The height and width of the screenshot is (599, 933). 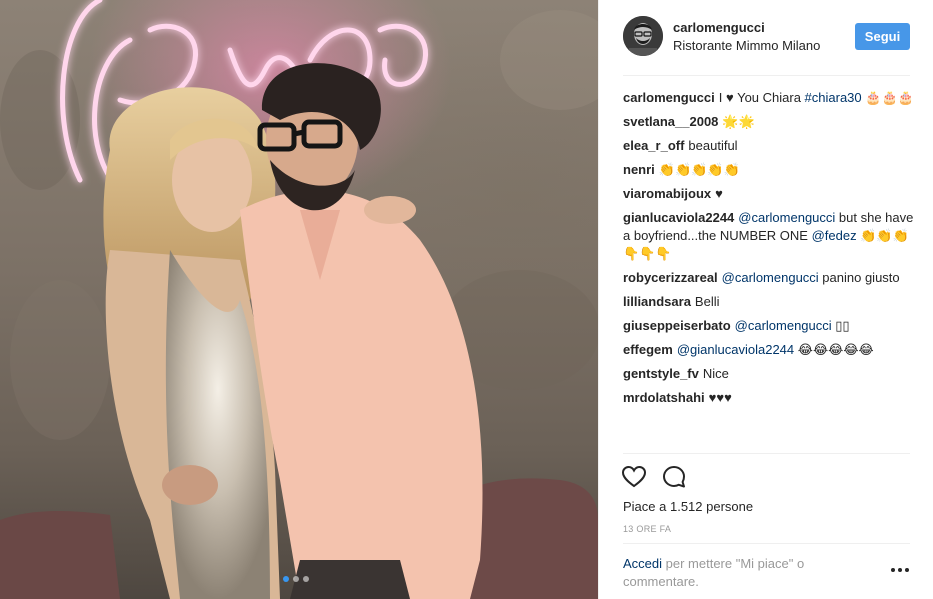 What do you see at coordinates (769, 194) in the screenshot?
I see `comment-item: viaromabijoux ♥` at bounding box center [769, 194].